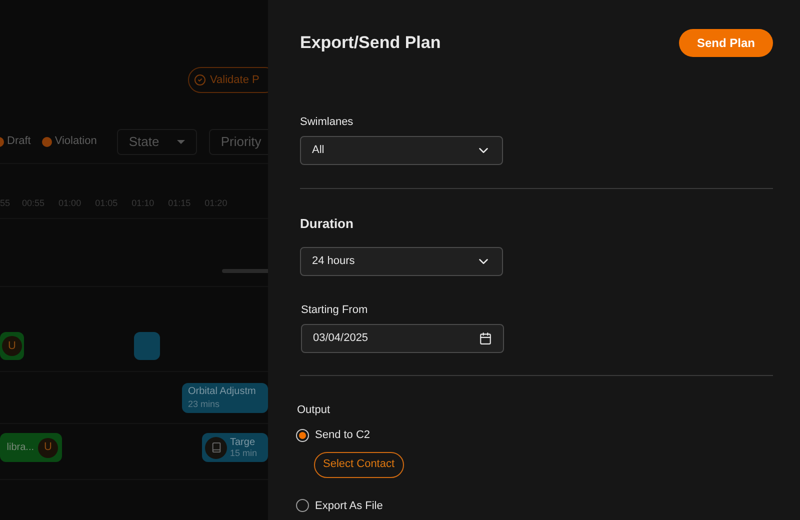 The height and width of the screenshot is (520, 800). Describe the element at coordinates (180, 142) in the screenshot. I see `caret-icon` at that location.